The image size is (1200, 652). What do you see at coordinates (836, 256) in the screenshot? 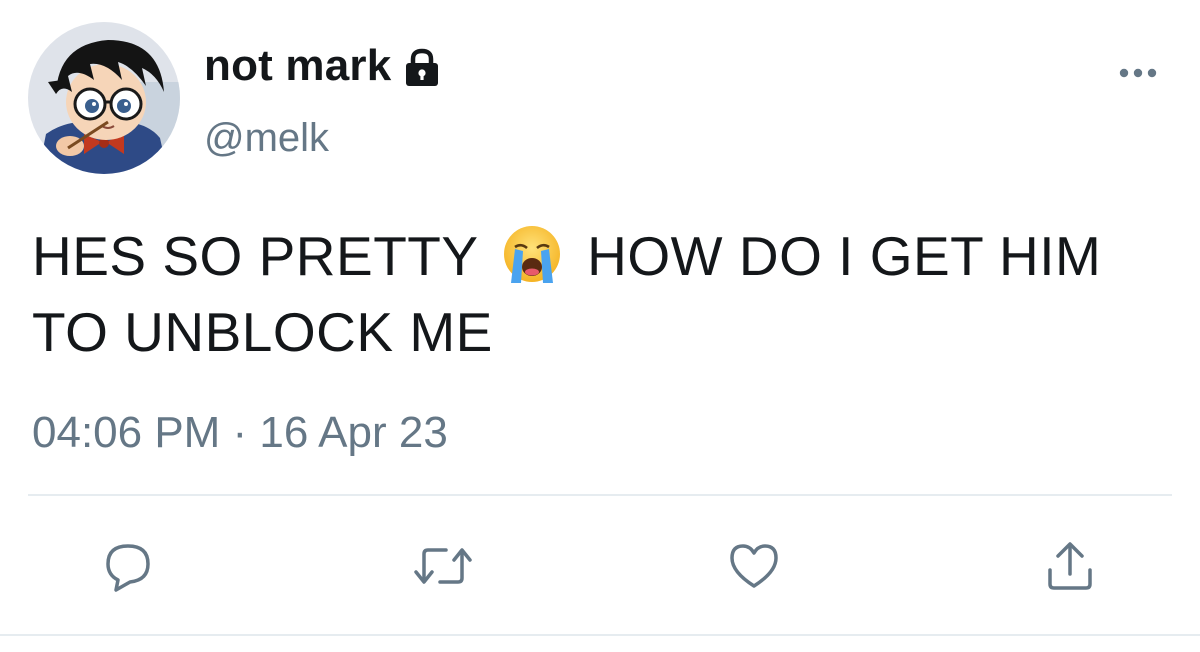
I see `tweet-text-part2: HOW DO I GET HIM` at bounding box center [836, 256].